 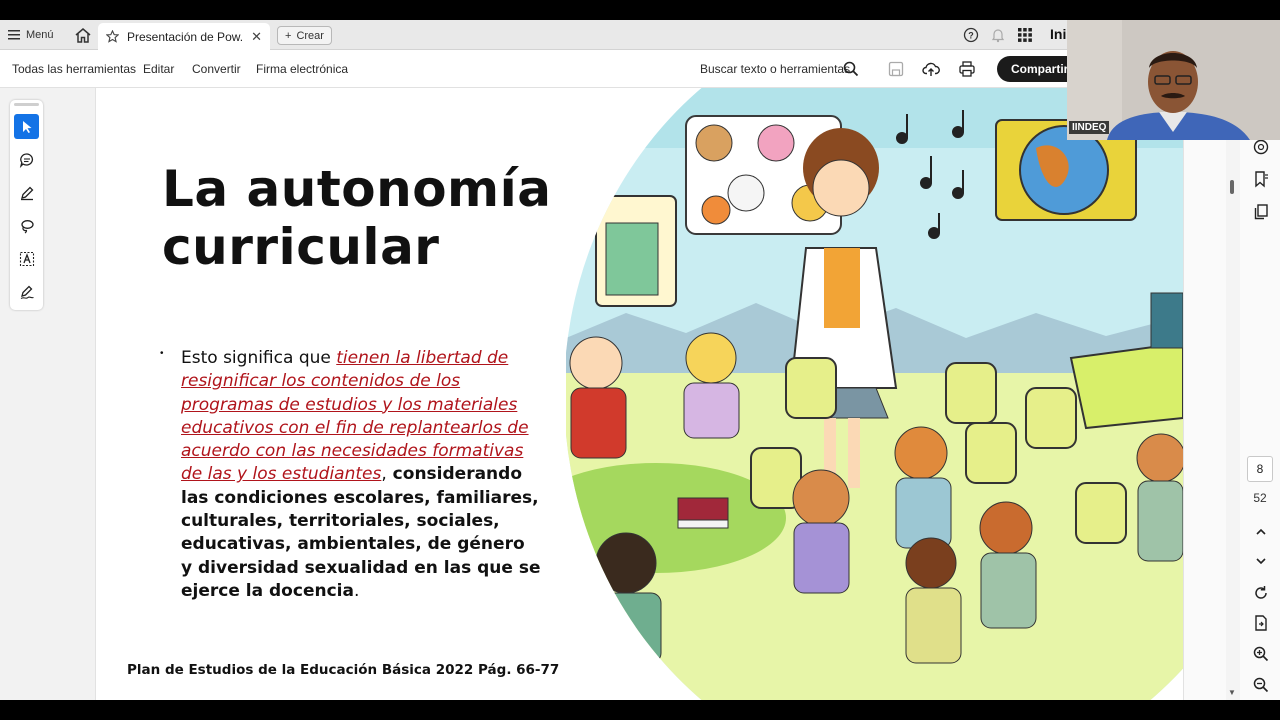 What do you see at coordinates (48, 394) in the screenshot?
I see `left-tools-panel` at bounding box center [48, 394].